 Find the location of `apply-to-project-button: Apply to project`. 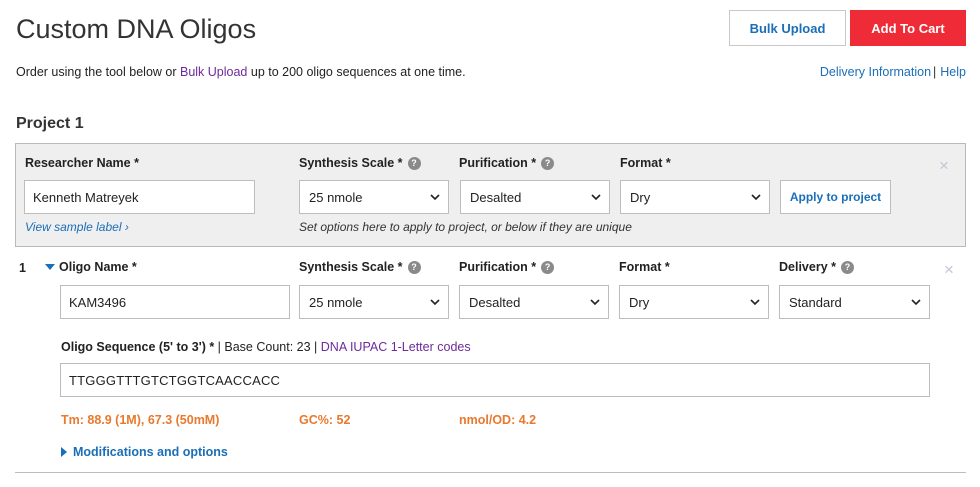

apply-to-project-button: Apply to project is located at coordinates (835, 197).